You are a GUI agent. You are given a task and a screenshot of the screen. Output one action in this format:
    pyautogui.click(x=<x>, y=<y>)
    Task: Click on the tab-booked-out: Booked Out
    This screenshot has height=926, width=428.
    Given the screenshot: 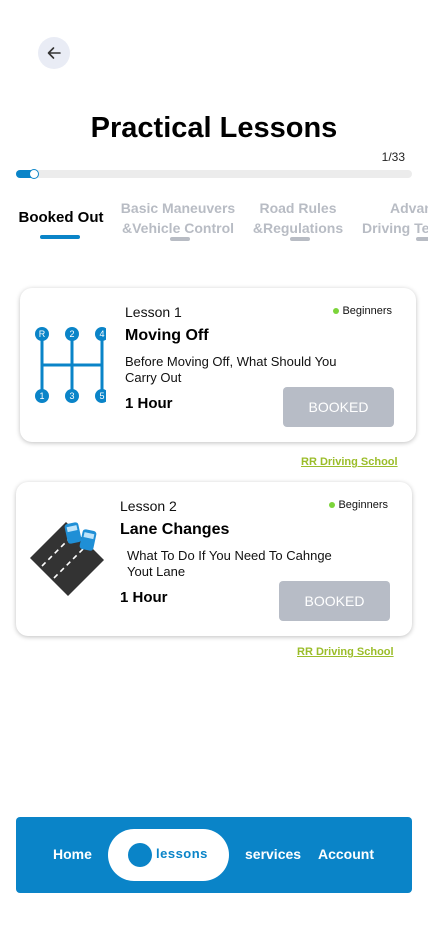 What is the action you would take?
    pyautogui.click(x=61, y=218)
    